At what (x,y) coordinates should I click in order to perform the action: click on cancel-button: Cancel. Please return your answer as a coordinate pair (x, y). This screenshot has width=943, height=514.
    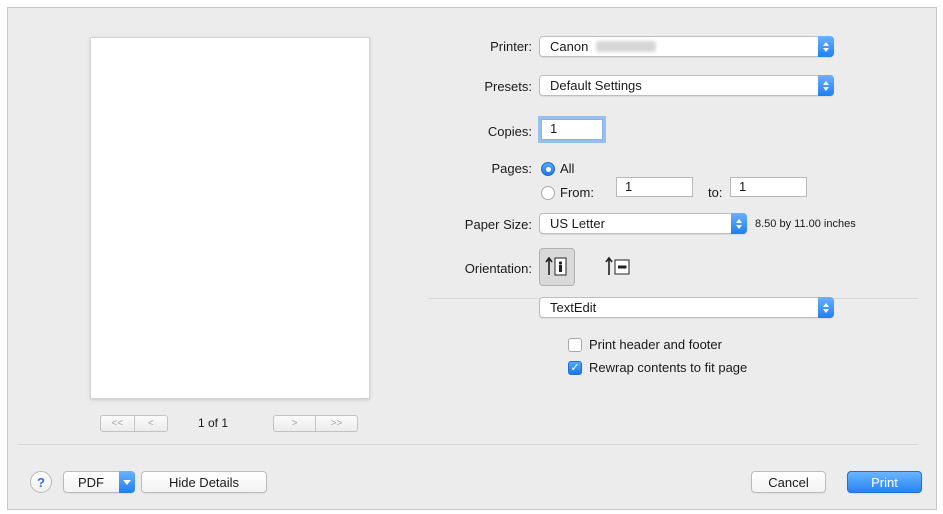
    Looking at the image, I should click on (788, 482).